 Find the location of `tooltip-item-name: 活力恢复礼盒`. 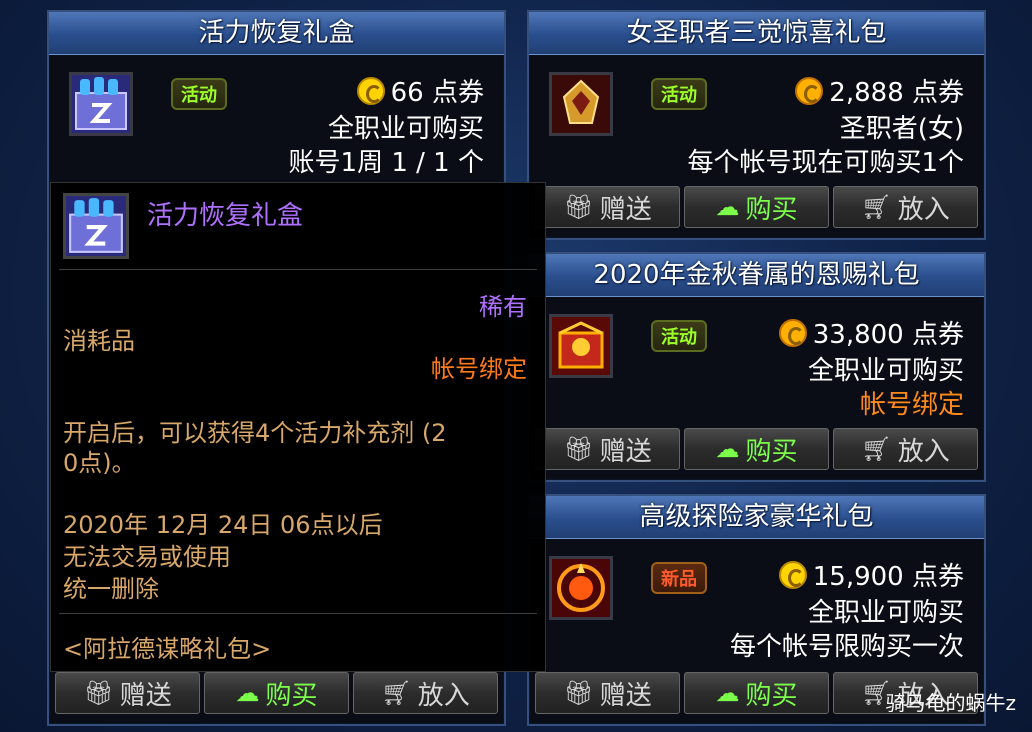

tooltip-item-name: 活力恢复礼盒 is located at coordinates (225, 216).